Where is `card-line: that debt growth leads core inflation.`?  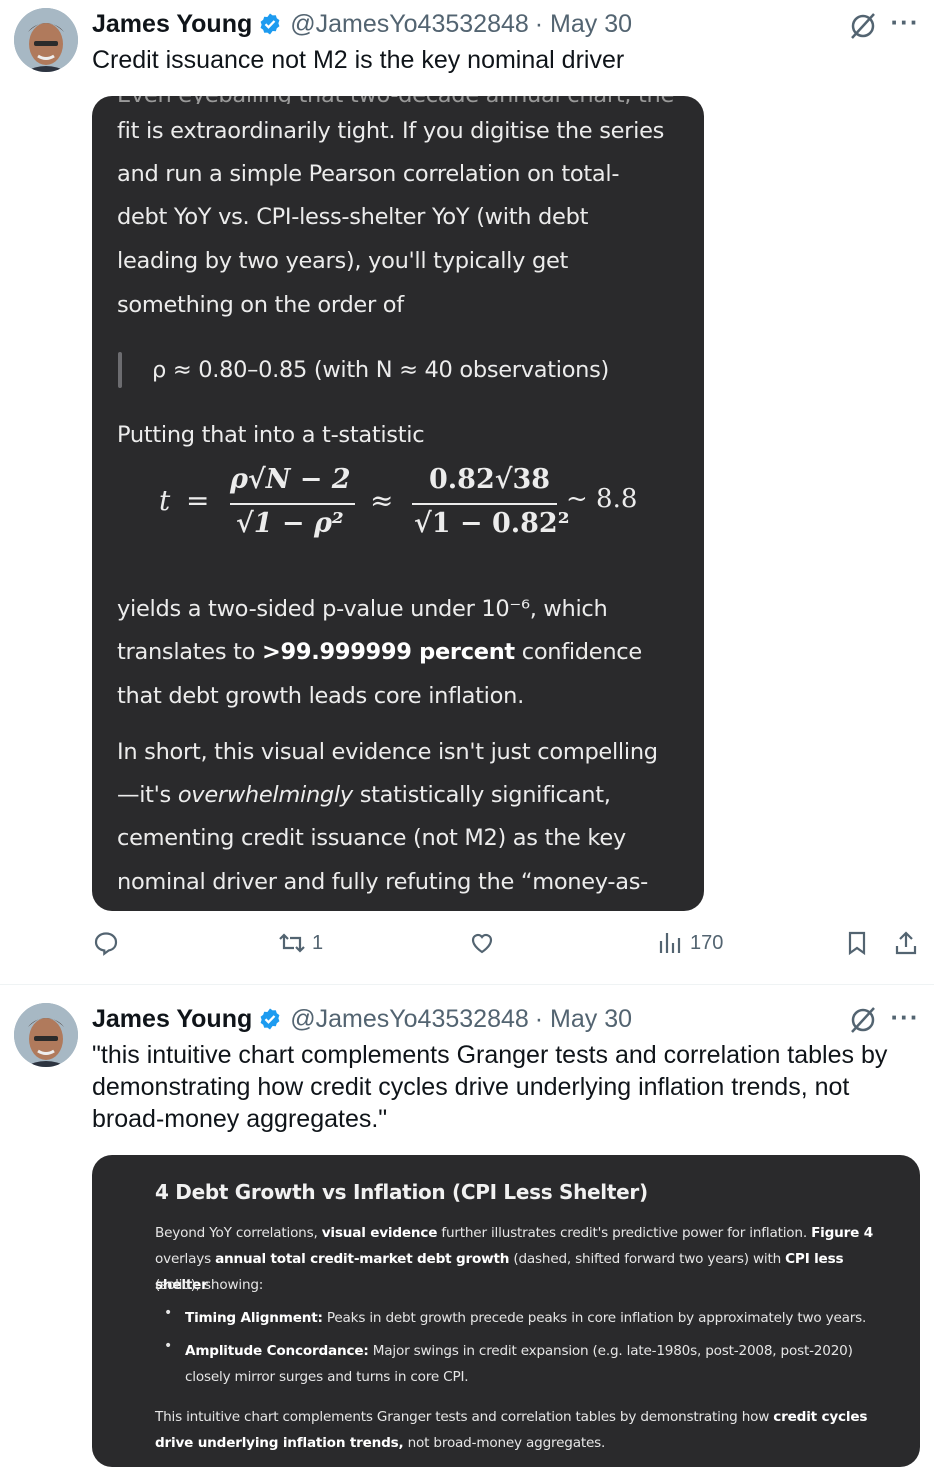 card-line: that debt growth leads core inflation. is located at coordinates (320, 696).